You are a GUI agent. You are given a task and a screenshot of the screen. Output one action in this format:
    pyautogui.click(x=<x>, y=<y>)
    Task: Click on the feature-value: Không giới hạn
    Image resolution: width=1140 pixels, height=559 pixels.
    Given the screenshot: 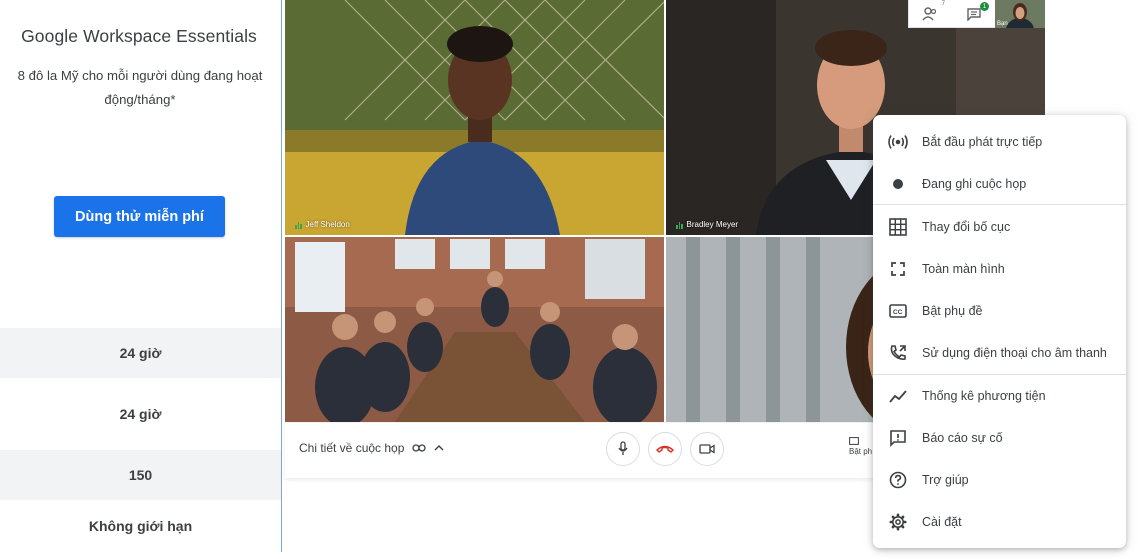 What is the action you would take?
    pyautogui.click(x=140, y=526)
    